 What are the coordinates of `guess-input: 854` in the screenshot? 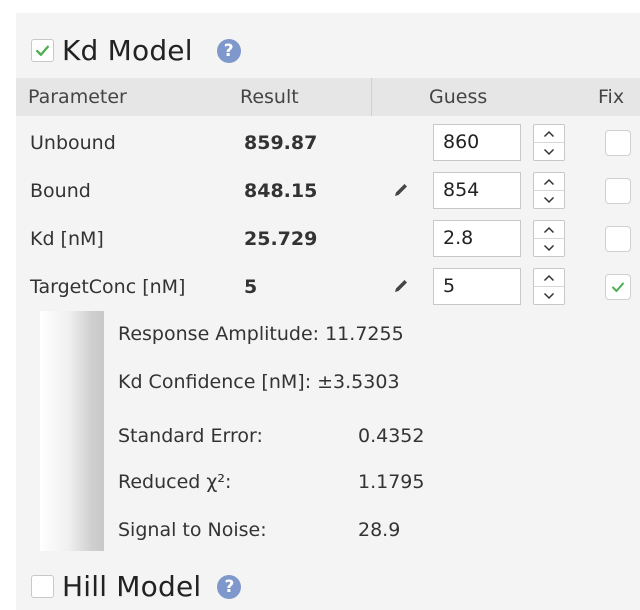 It's located at (477, 190).